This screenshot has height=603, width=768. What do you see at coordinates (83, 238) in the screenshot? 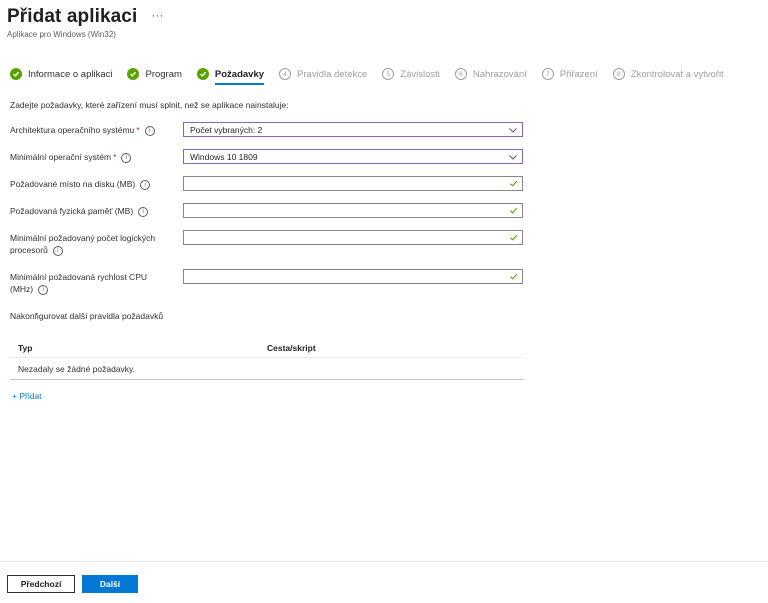
I see `label-text: Minimální požadovaný počet logických` at bounding box center [83, 238].